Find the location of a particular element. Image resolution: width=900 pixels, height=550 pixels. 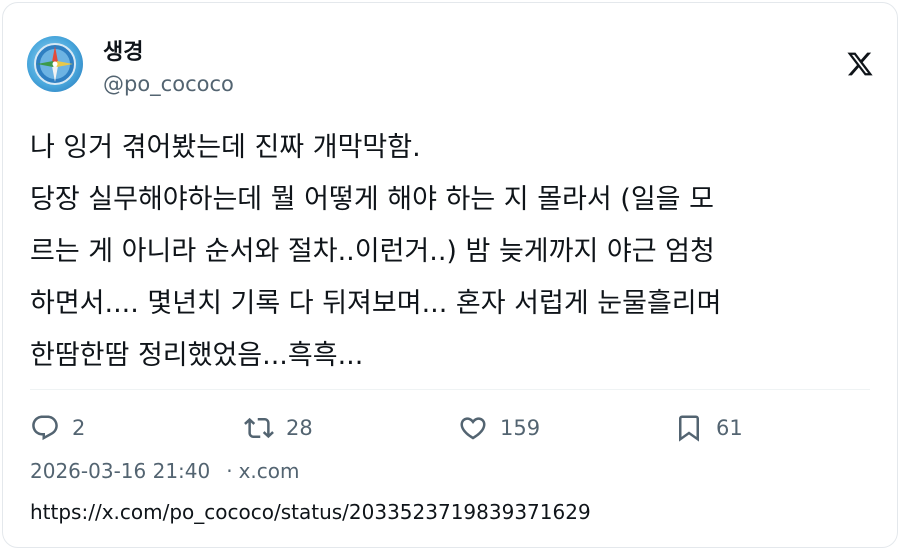

tweet-line: 르는 게 아니라 순서와 절차..이런거..) 밤 늦게까지 야근 엄청 is located at coordinates (372, 251).